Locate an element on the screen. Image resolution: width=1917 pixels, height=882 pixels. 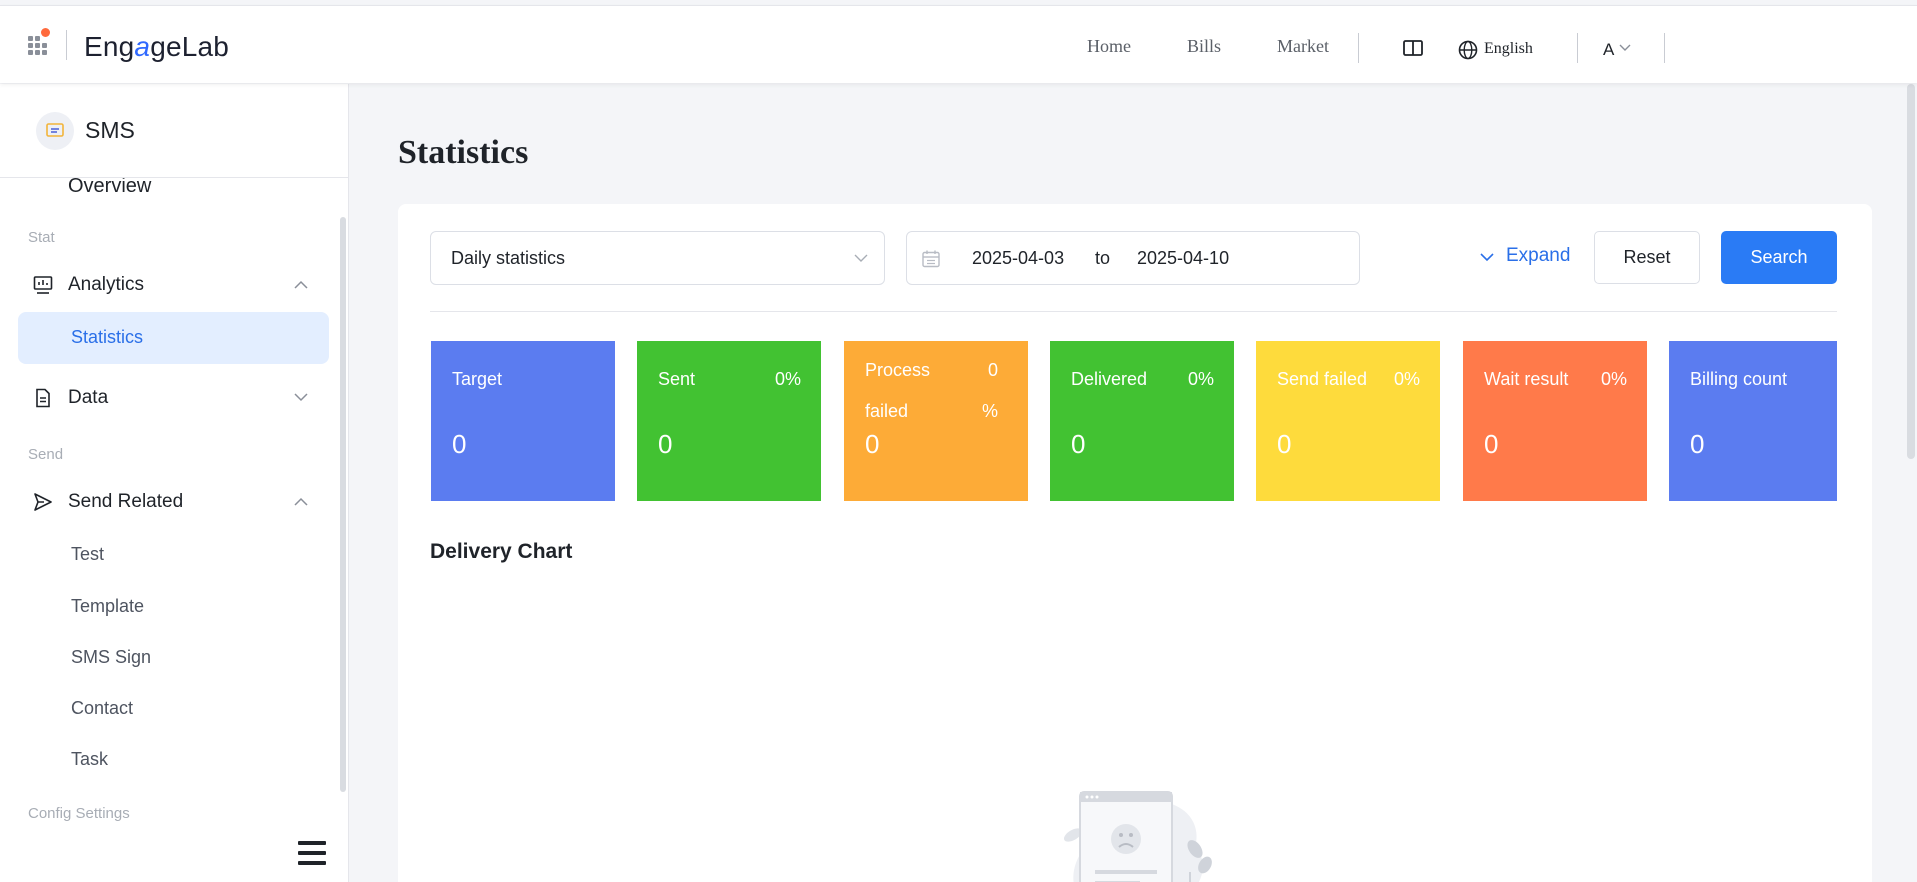
stat-percent: 0 % is located at coordinates (989, 390).